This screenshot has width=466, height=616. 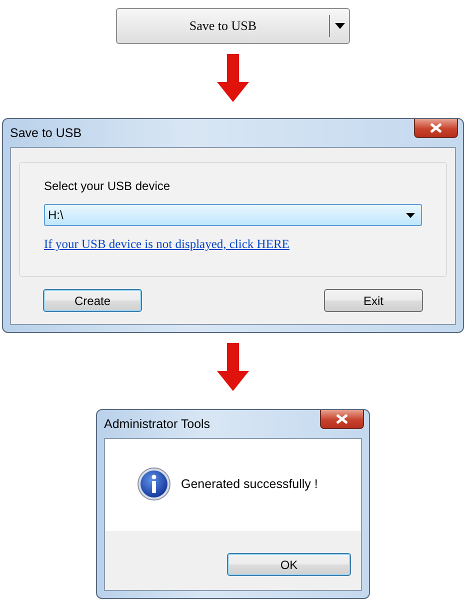 What do you see at coordinates (249, 484) in the screenshot?
I see `message-text: Generated successfully !` at bounding box center [249, 484].